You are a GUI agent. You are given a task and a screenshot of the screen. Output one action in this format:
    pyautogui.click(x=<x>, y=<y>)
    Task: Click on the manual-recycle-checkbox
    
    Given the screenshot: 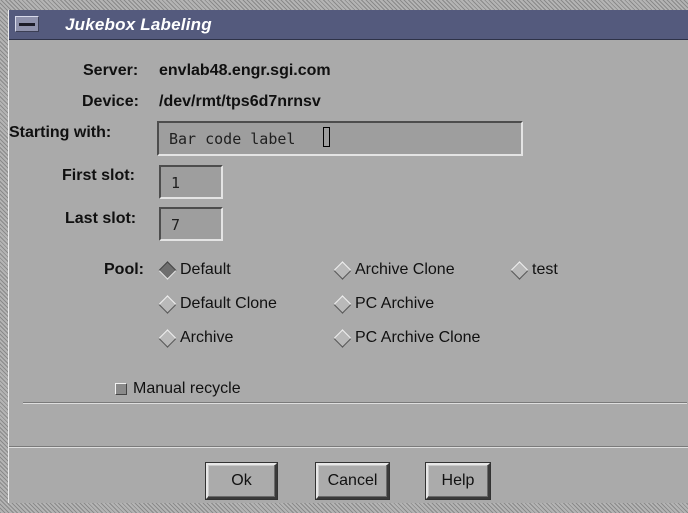 What is the action you would take?
    pyautogui.click(x=121, y=389)
    